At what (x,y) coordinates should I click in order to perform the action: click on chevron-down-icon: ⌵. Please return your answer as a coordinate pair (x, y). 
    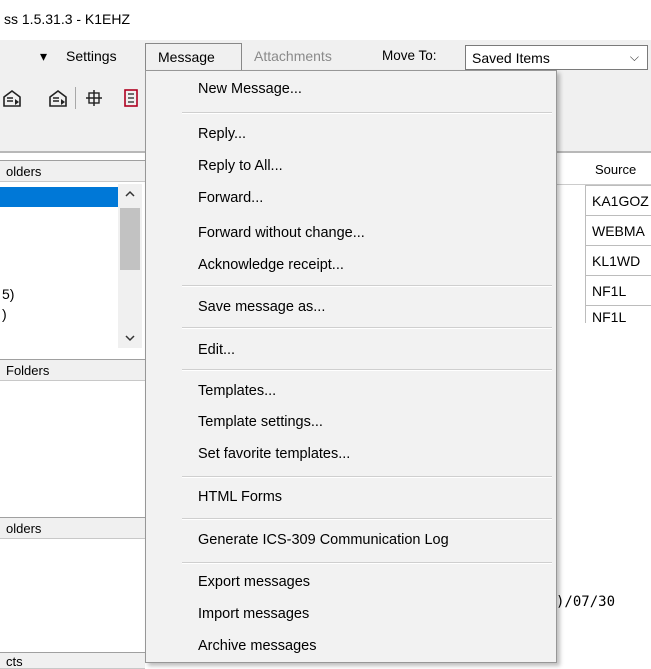
    Looking at the image, I should click on (634, 57).